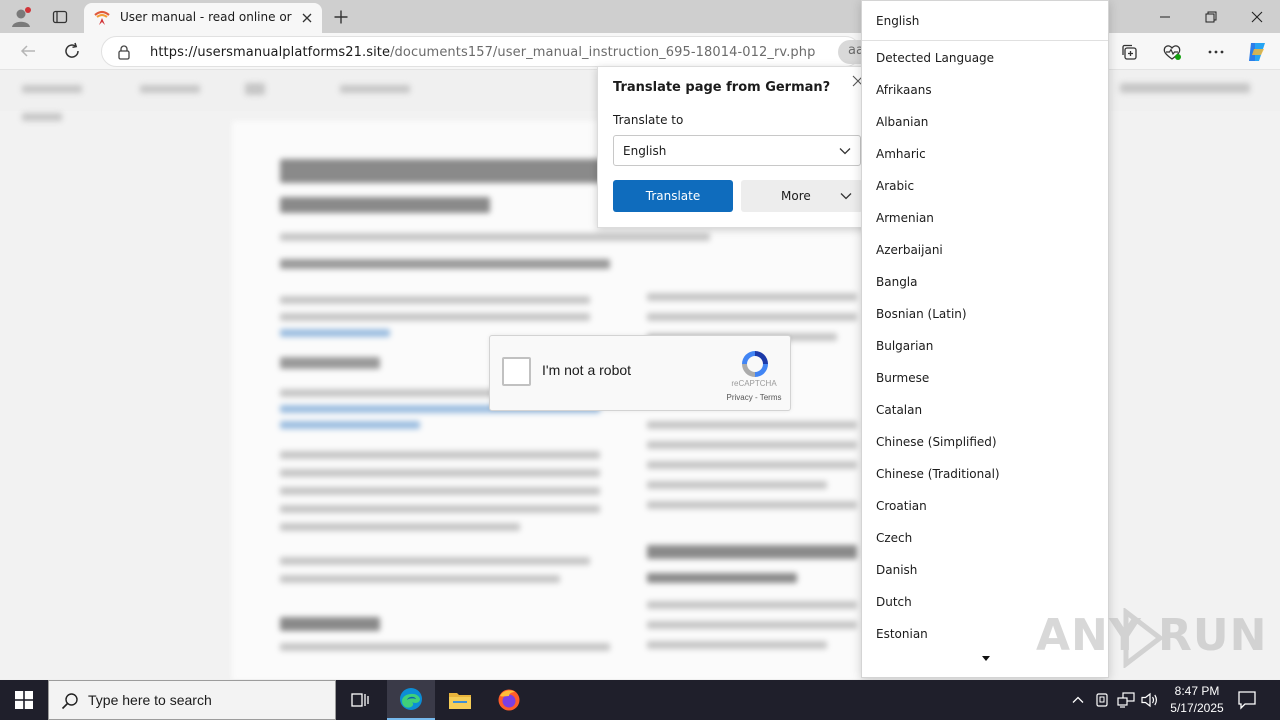 The image size is (1280, 720). Describe the element at coordinates (648, 120) in the screenshot. I see `translate-to-label: Translate to` at that location.